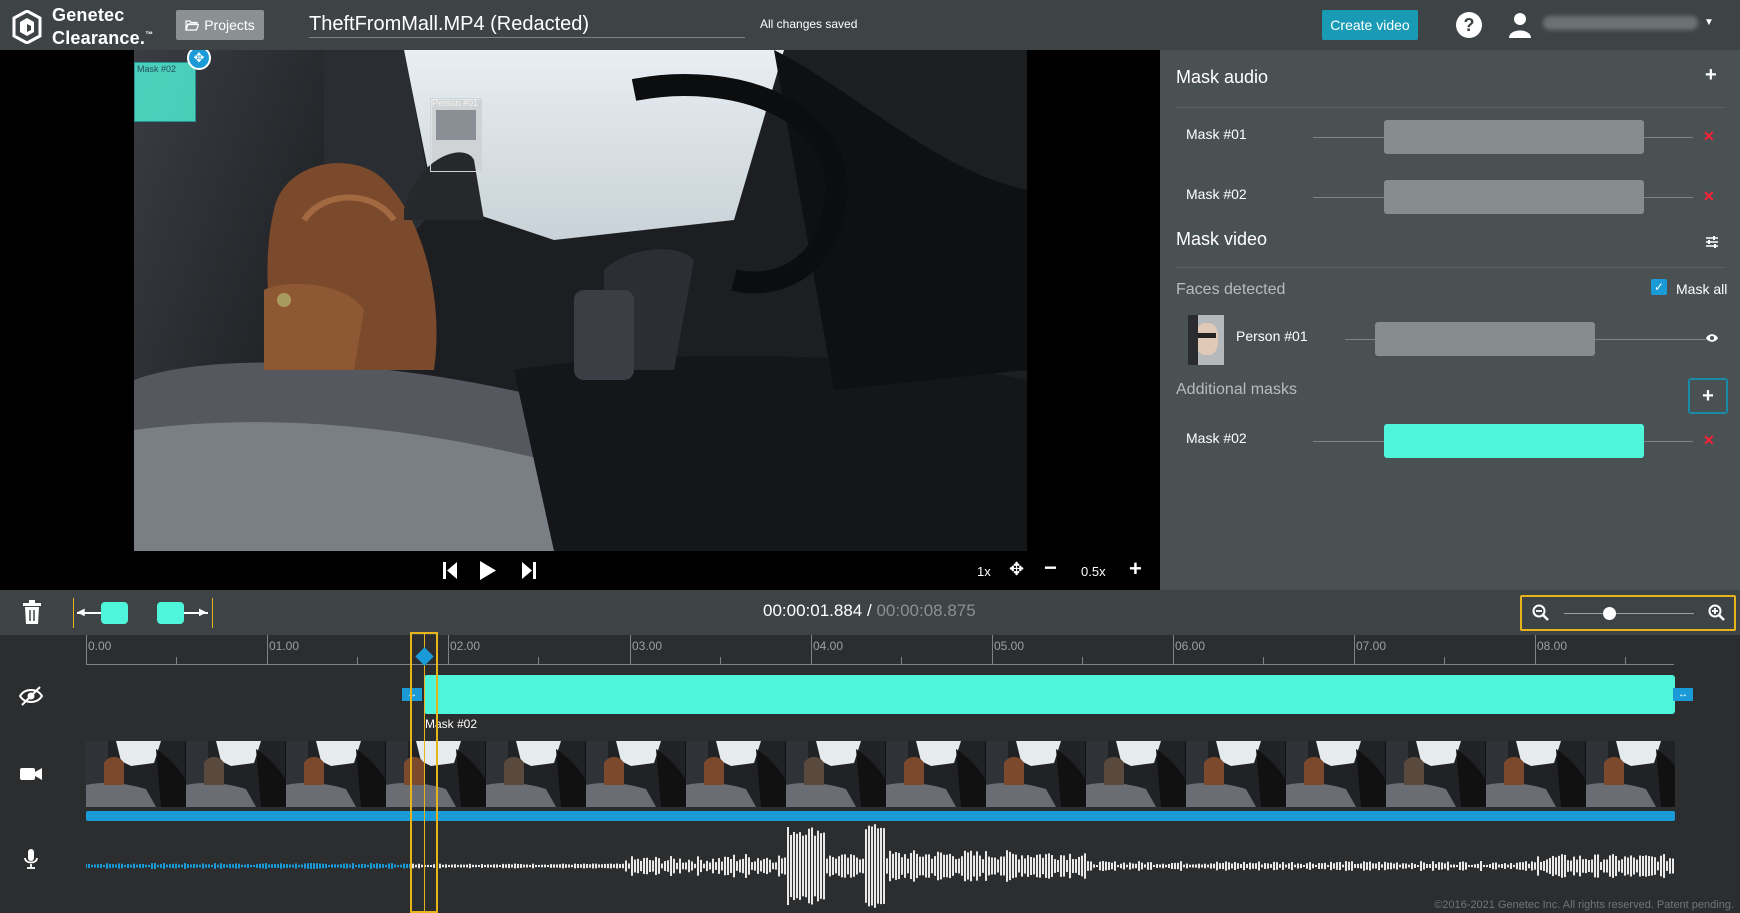  I want to click on video-zoom-level: 0.5x, so click(1093, 571).